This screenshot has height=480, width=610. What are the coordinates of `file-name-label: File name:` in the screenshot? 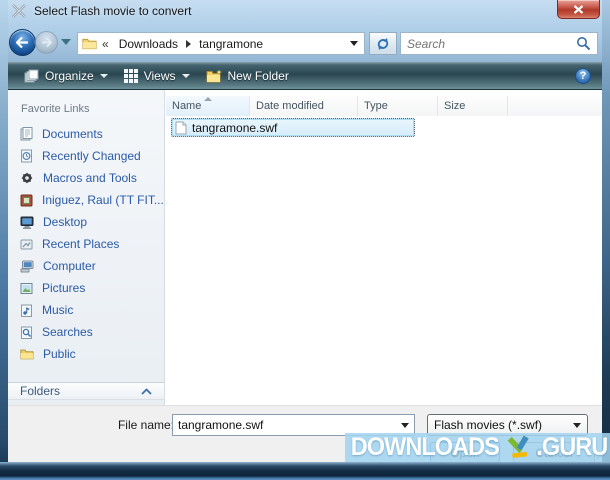 It's located at (145, 425).